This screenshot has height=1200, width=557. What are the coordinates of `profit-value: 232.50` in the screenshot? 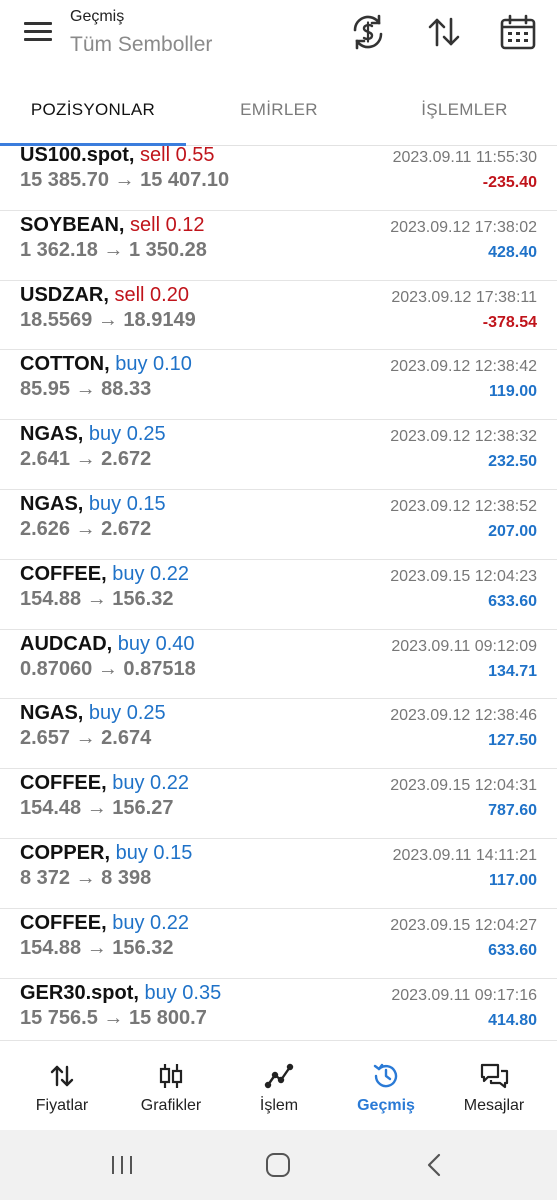 It's located at (512, 462).